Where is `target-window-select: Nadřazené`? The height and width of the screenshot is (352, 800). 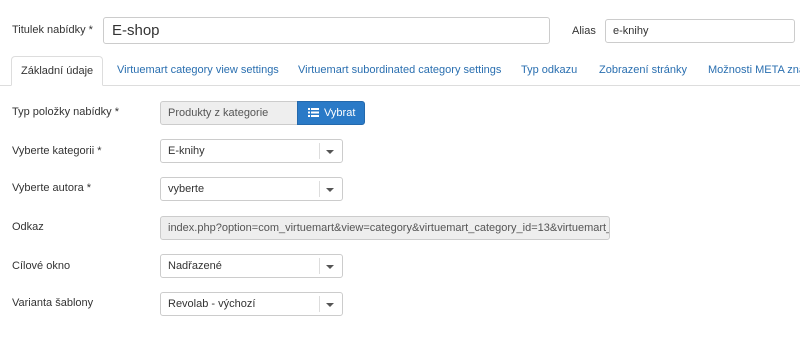
target-window-select: Nadřazené is located at coordinates (251, 266).